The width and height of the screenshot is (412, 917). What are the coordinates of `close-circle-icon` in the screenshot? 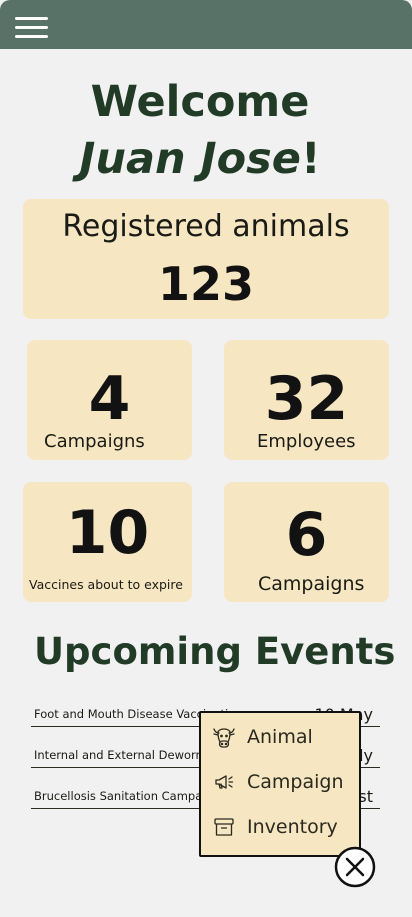 It's located at (355, 867).